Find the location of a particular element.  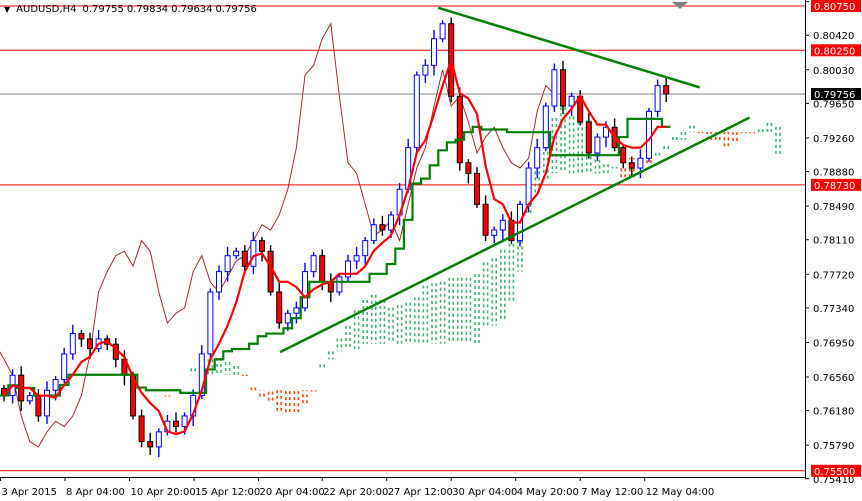

x-tick-label: 12 May 04:00 is located at coordinates (680, 492).